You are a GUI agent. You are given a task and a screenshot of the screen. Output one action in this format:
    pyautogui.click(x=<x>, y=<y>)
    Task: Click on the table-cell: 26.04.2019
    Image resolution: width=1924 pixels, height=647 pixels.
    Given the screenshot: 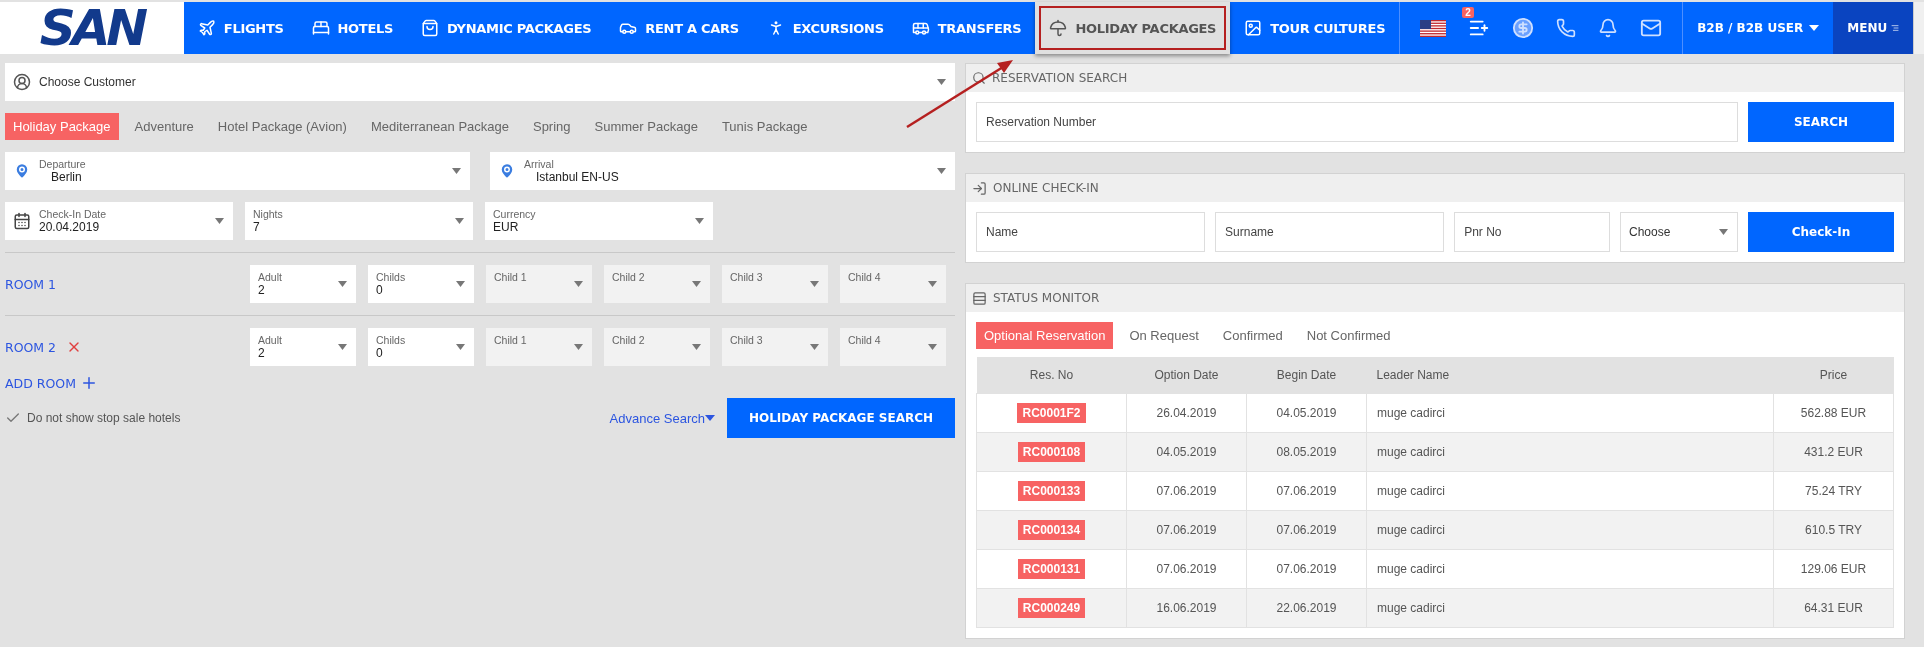 What is the action you would take?
    pyautogui.click(x=1186, y=412)
    